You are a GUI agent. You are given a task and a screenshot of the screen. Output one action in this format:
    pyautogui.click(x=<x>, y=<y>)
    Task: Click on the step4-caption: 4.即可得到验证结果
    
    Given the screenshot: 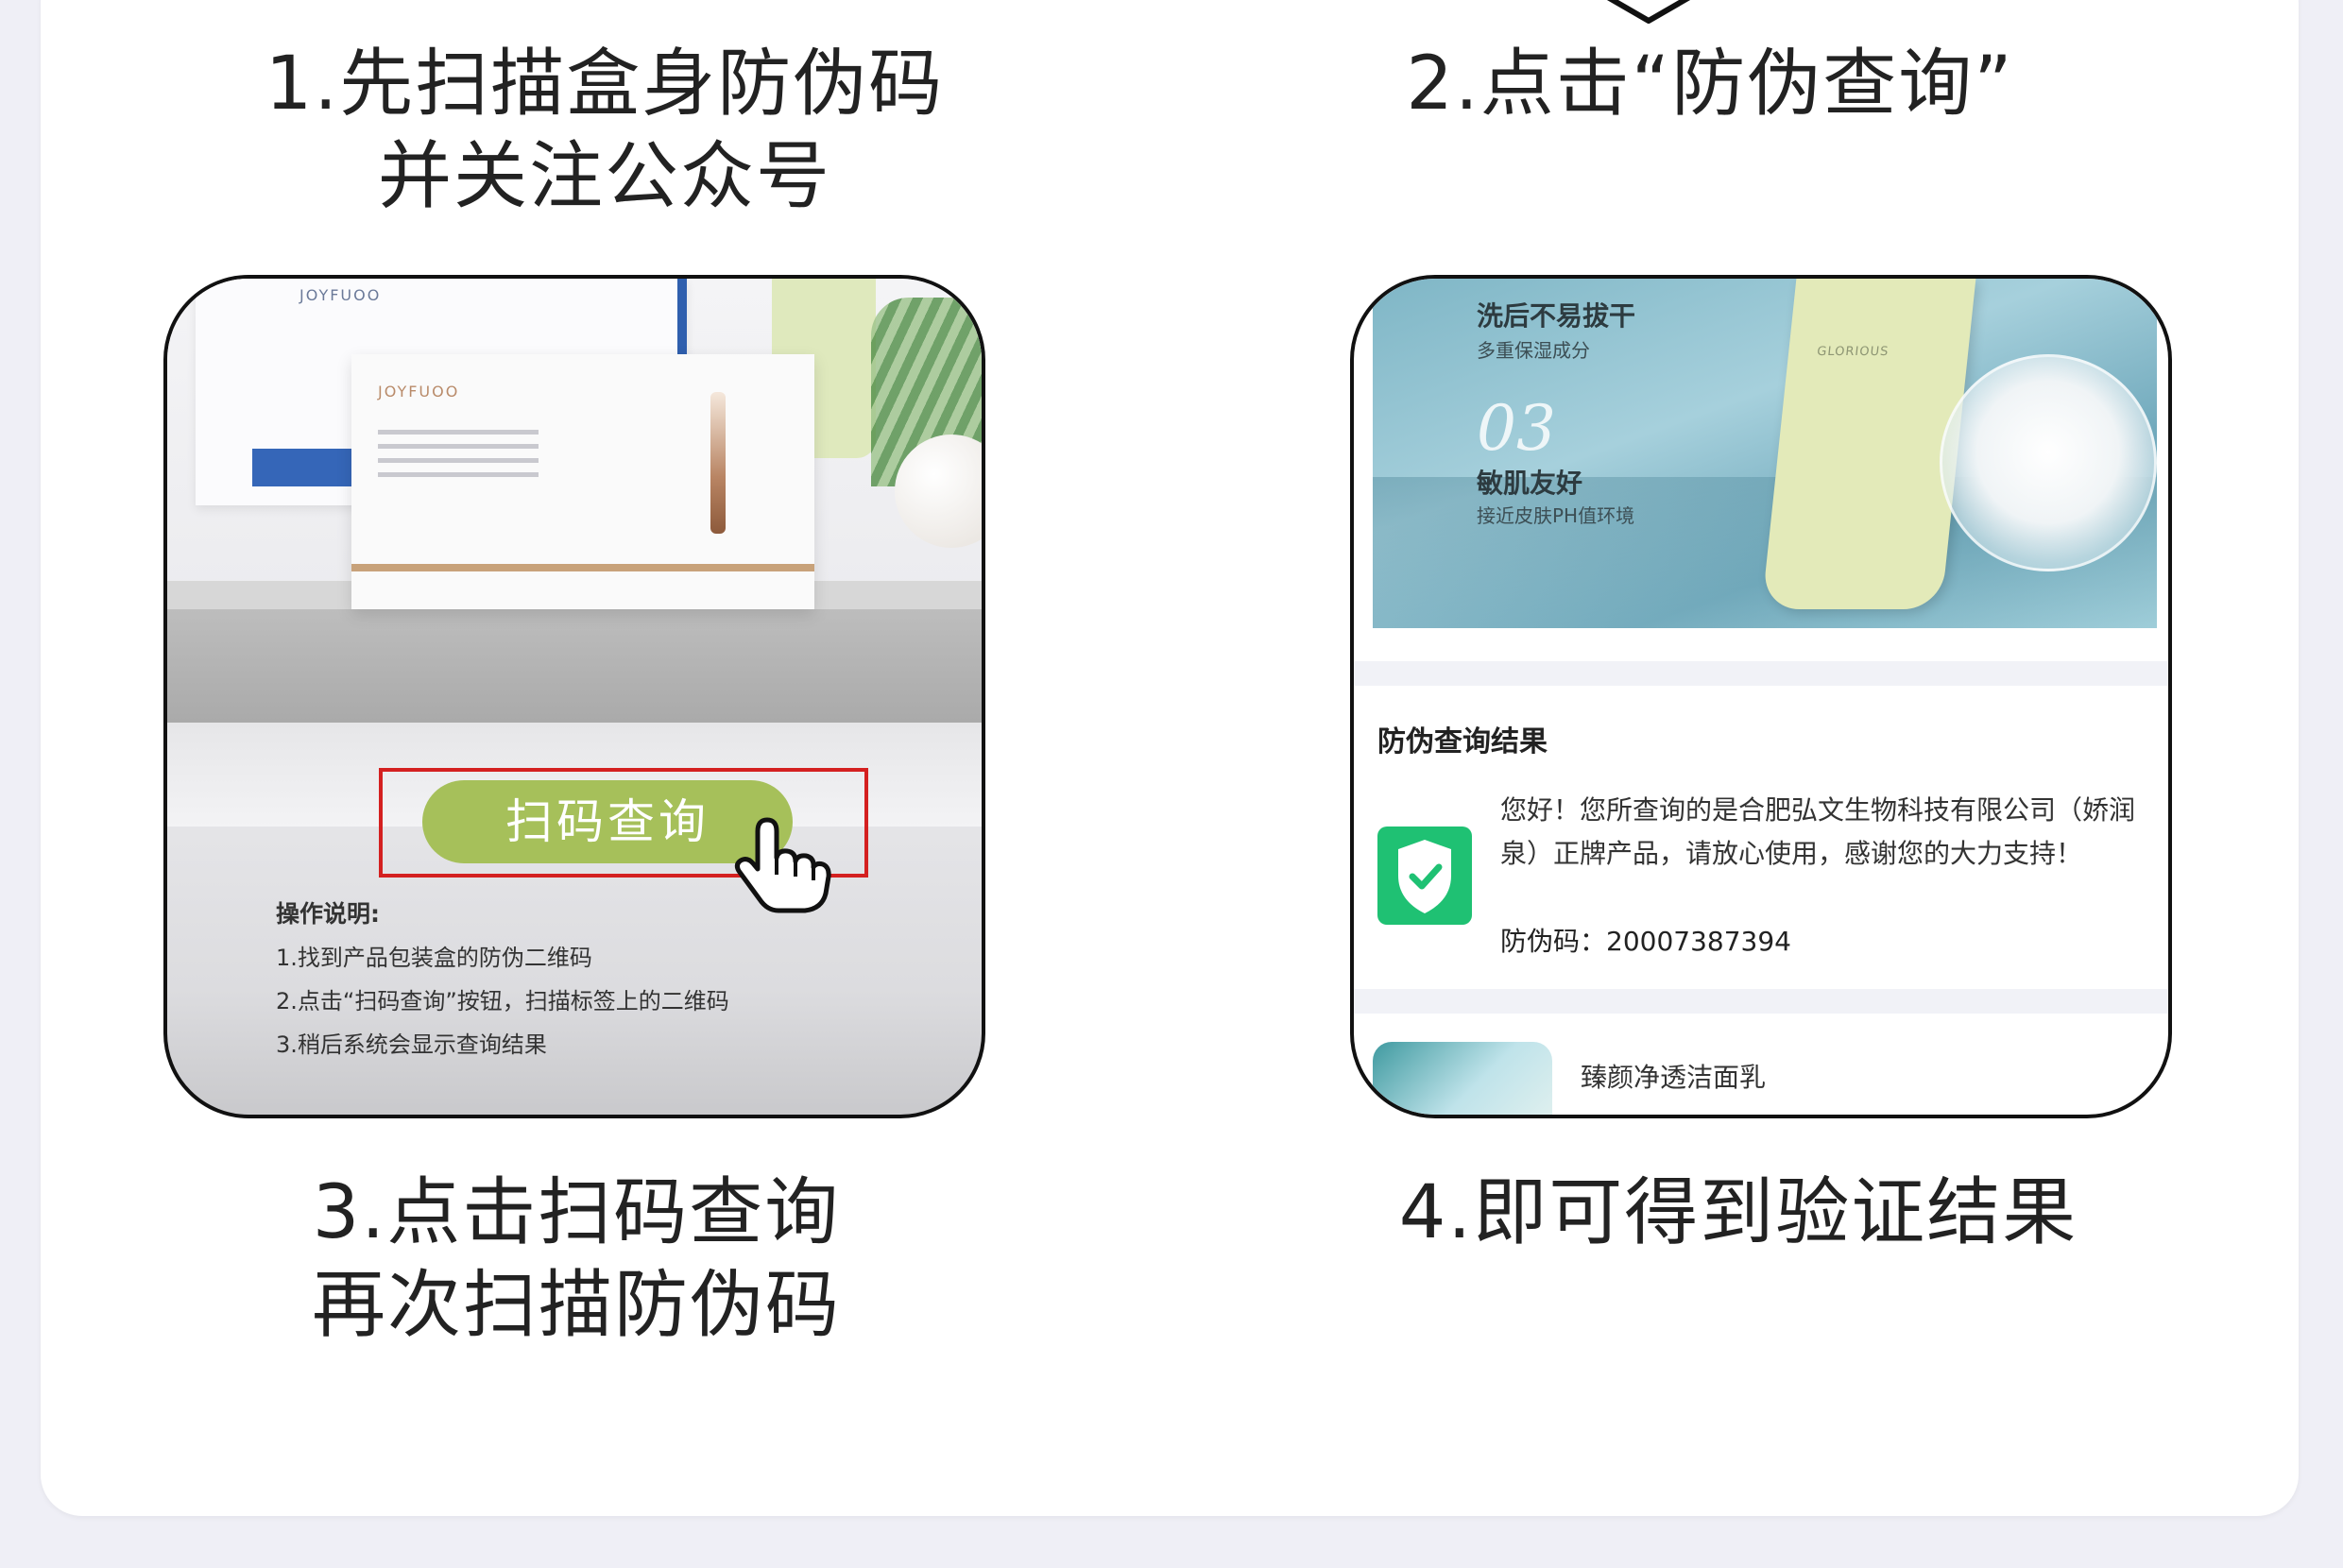 What is the action you would take?
    pyautogui.click(x=1738, y=1212)
    